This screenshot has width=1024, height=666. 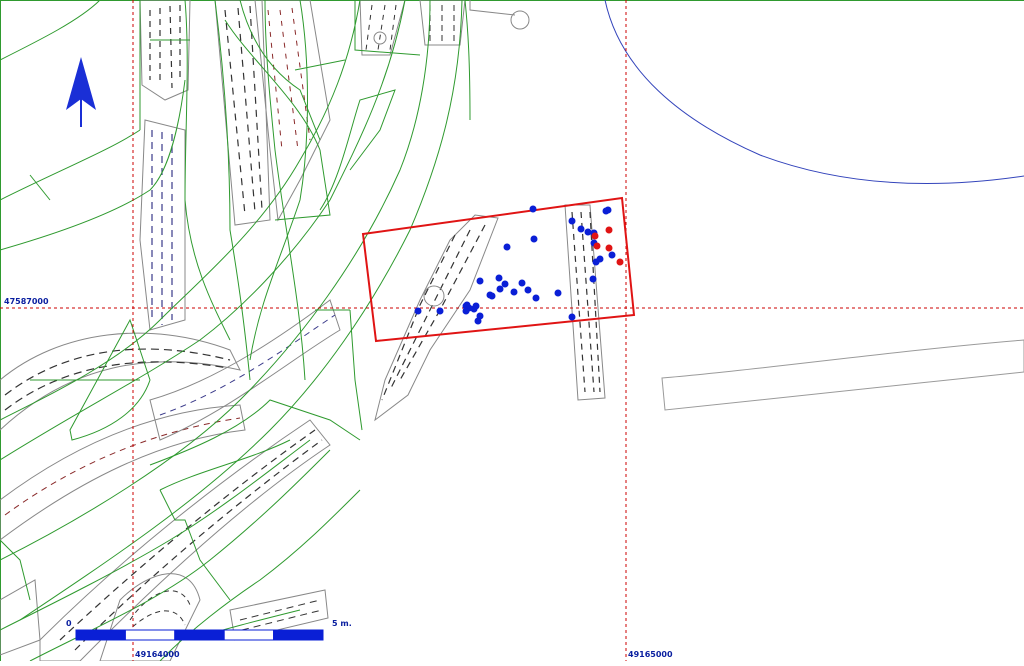 What do you see at coordinates (157, 654) in the screenshot?
I see `easting-label-1: 49164000` at bounding box center [157, 654].